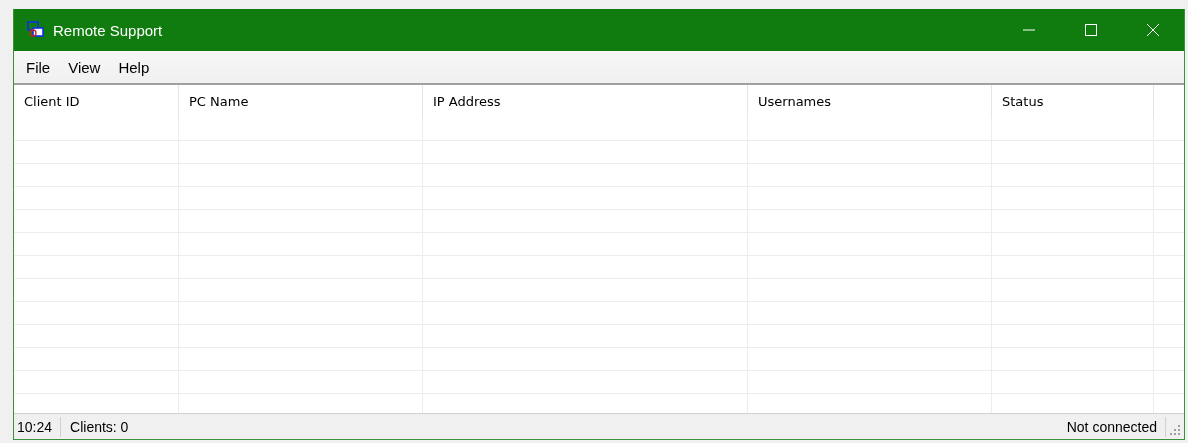 This screenshot has width=1188, height=443. What do you see at coordinates (1153, 30) in the screenshot?
I see `close-icon` at bounding box center [1153, 30].